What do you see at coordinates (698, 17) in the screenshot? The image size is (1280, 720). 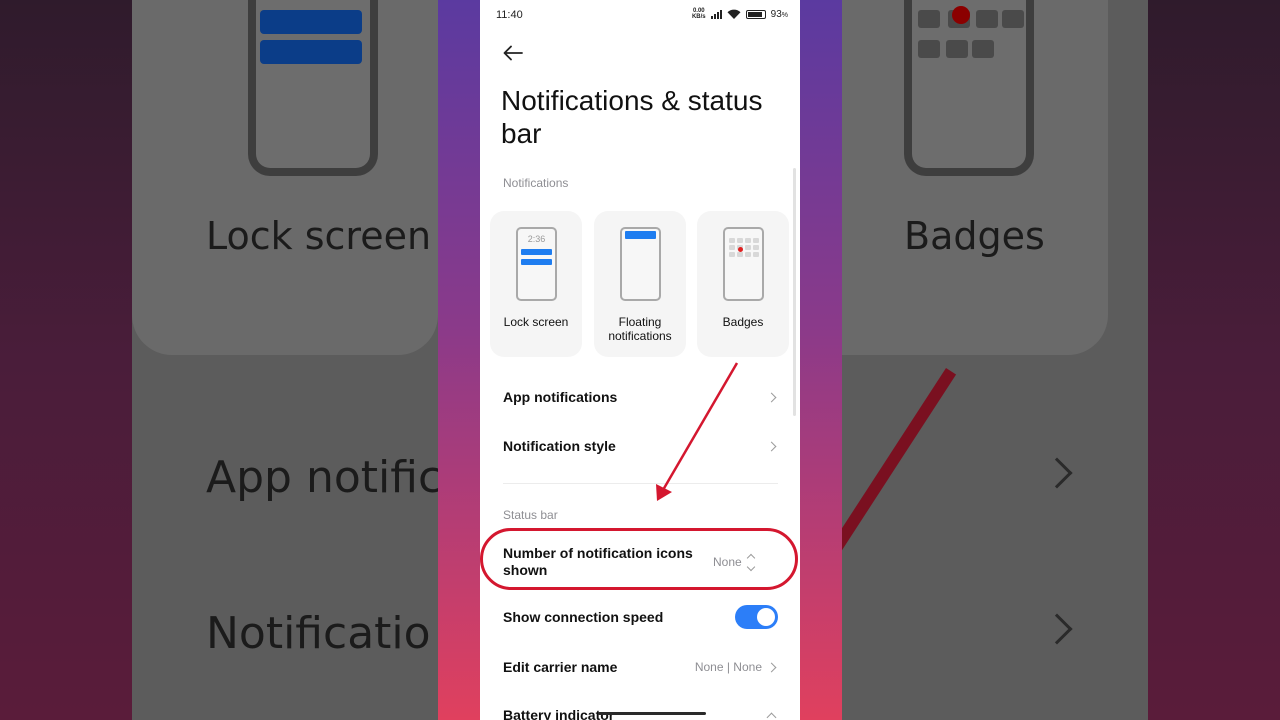 I see `network-speed-unit: KB/s` at bounding box center [698, 17].